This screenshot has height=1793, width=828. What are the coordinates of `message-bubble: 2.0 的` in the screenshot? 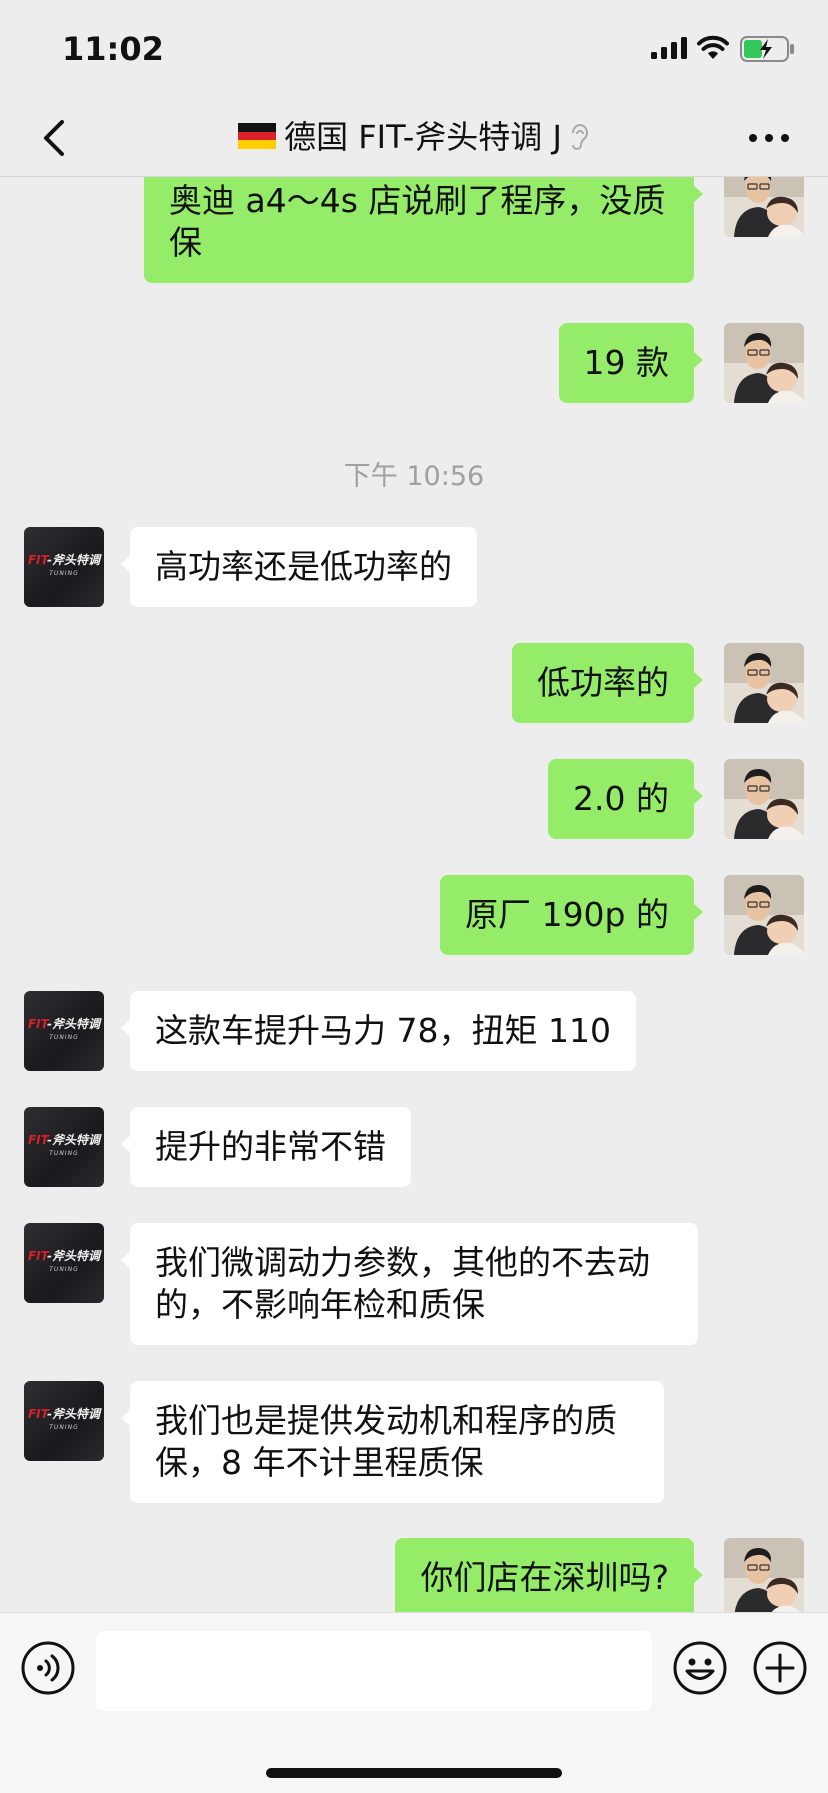 It's located at (625, 799).